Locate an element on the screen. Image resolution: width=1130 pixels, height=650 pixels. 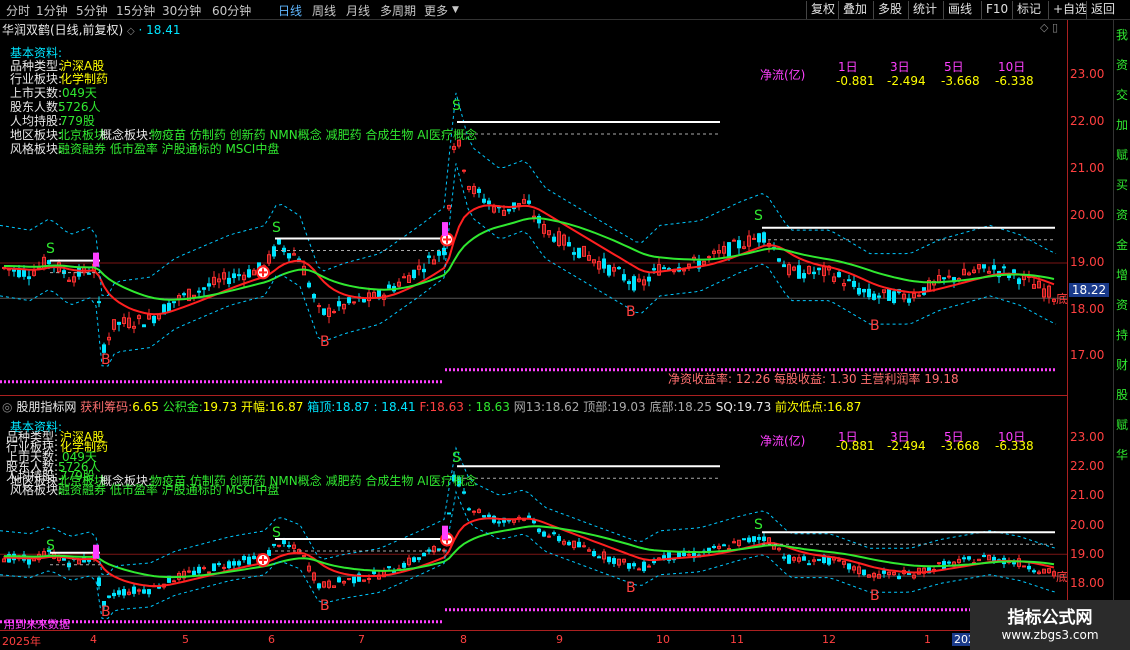
overlay-button: 叠加 is located at coordinates (854, 10).